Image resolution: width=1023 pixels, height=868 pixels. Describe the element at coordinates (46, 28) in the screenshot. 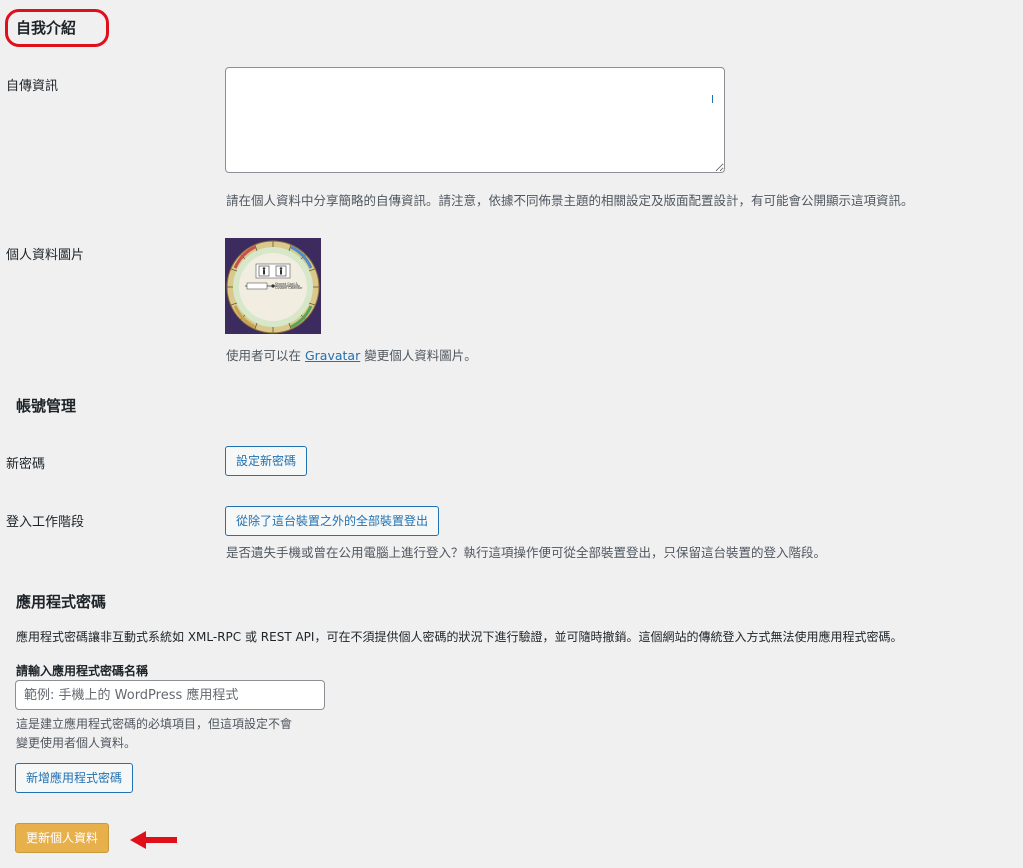

I see `about-section-title: 自我介紹` at that location.